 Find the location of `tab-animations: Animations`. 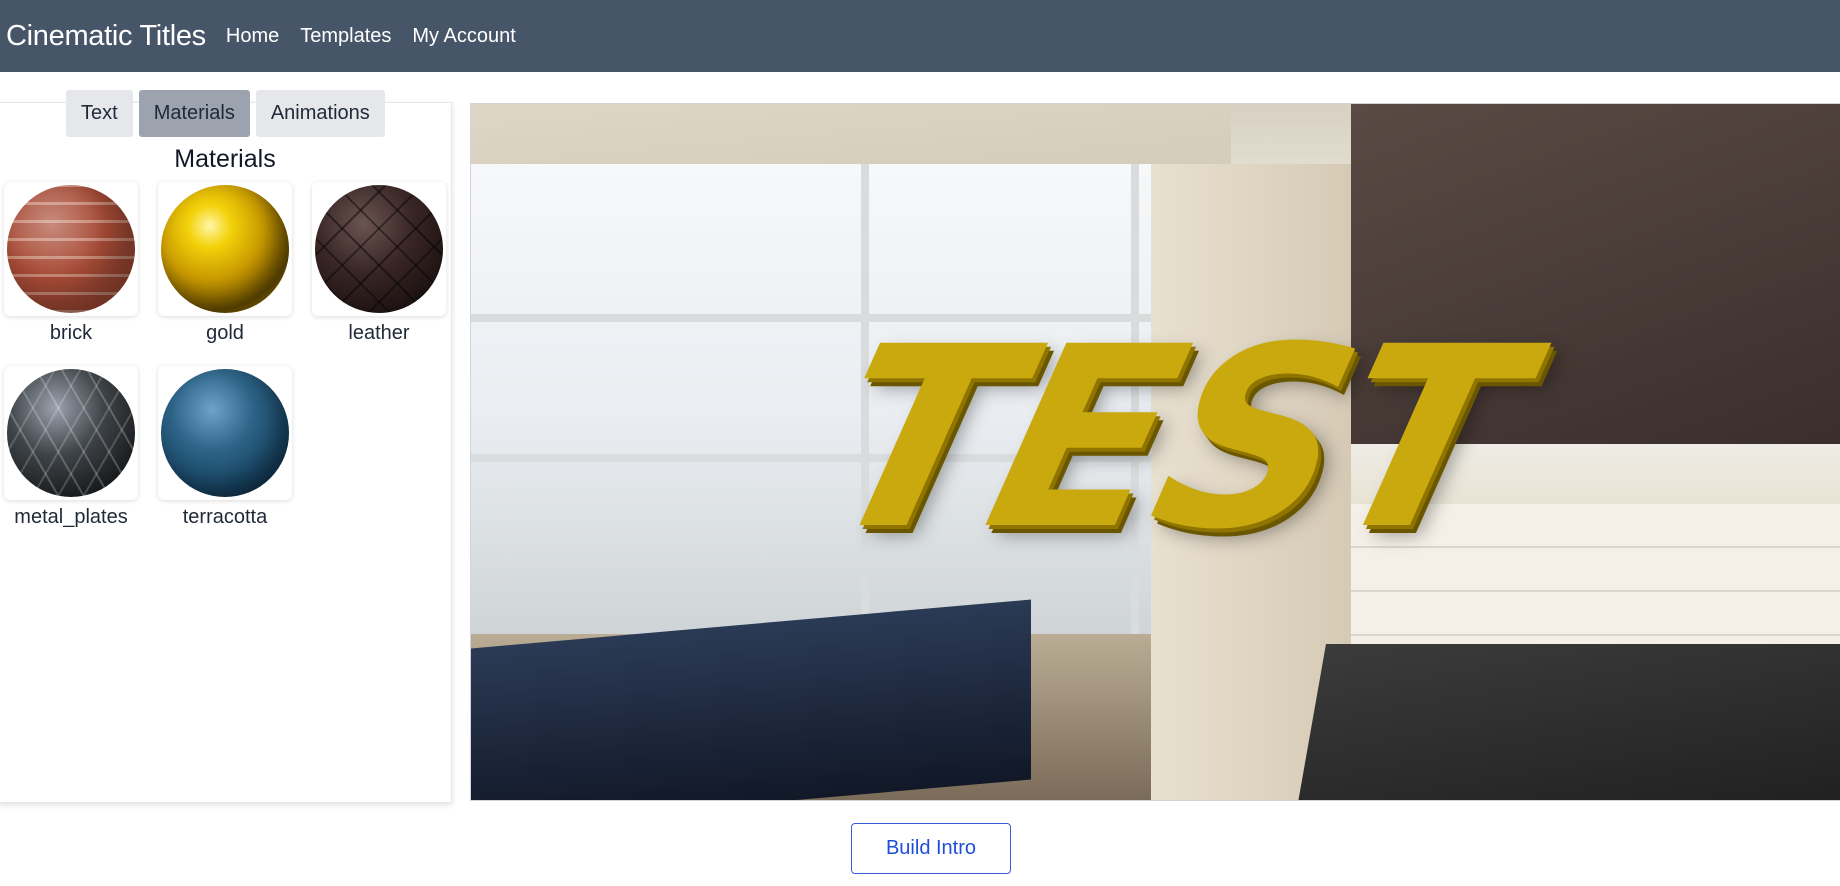

tab-animations: Animations is located at coordinates (320, 113).